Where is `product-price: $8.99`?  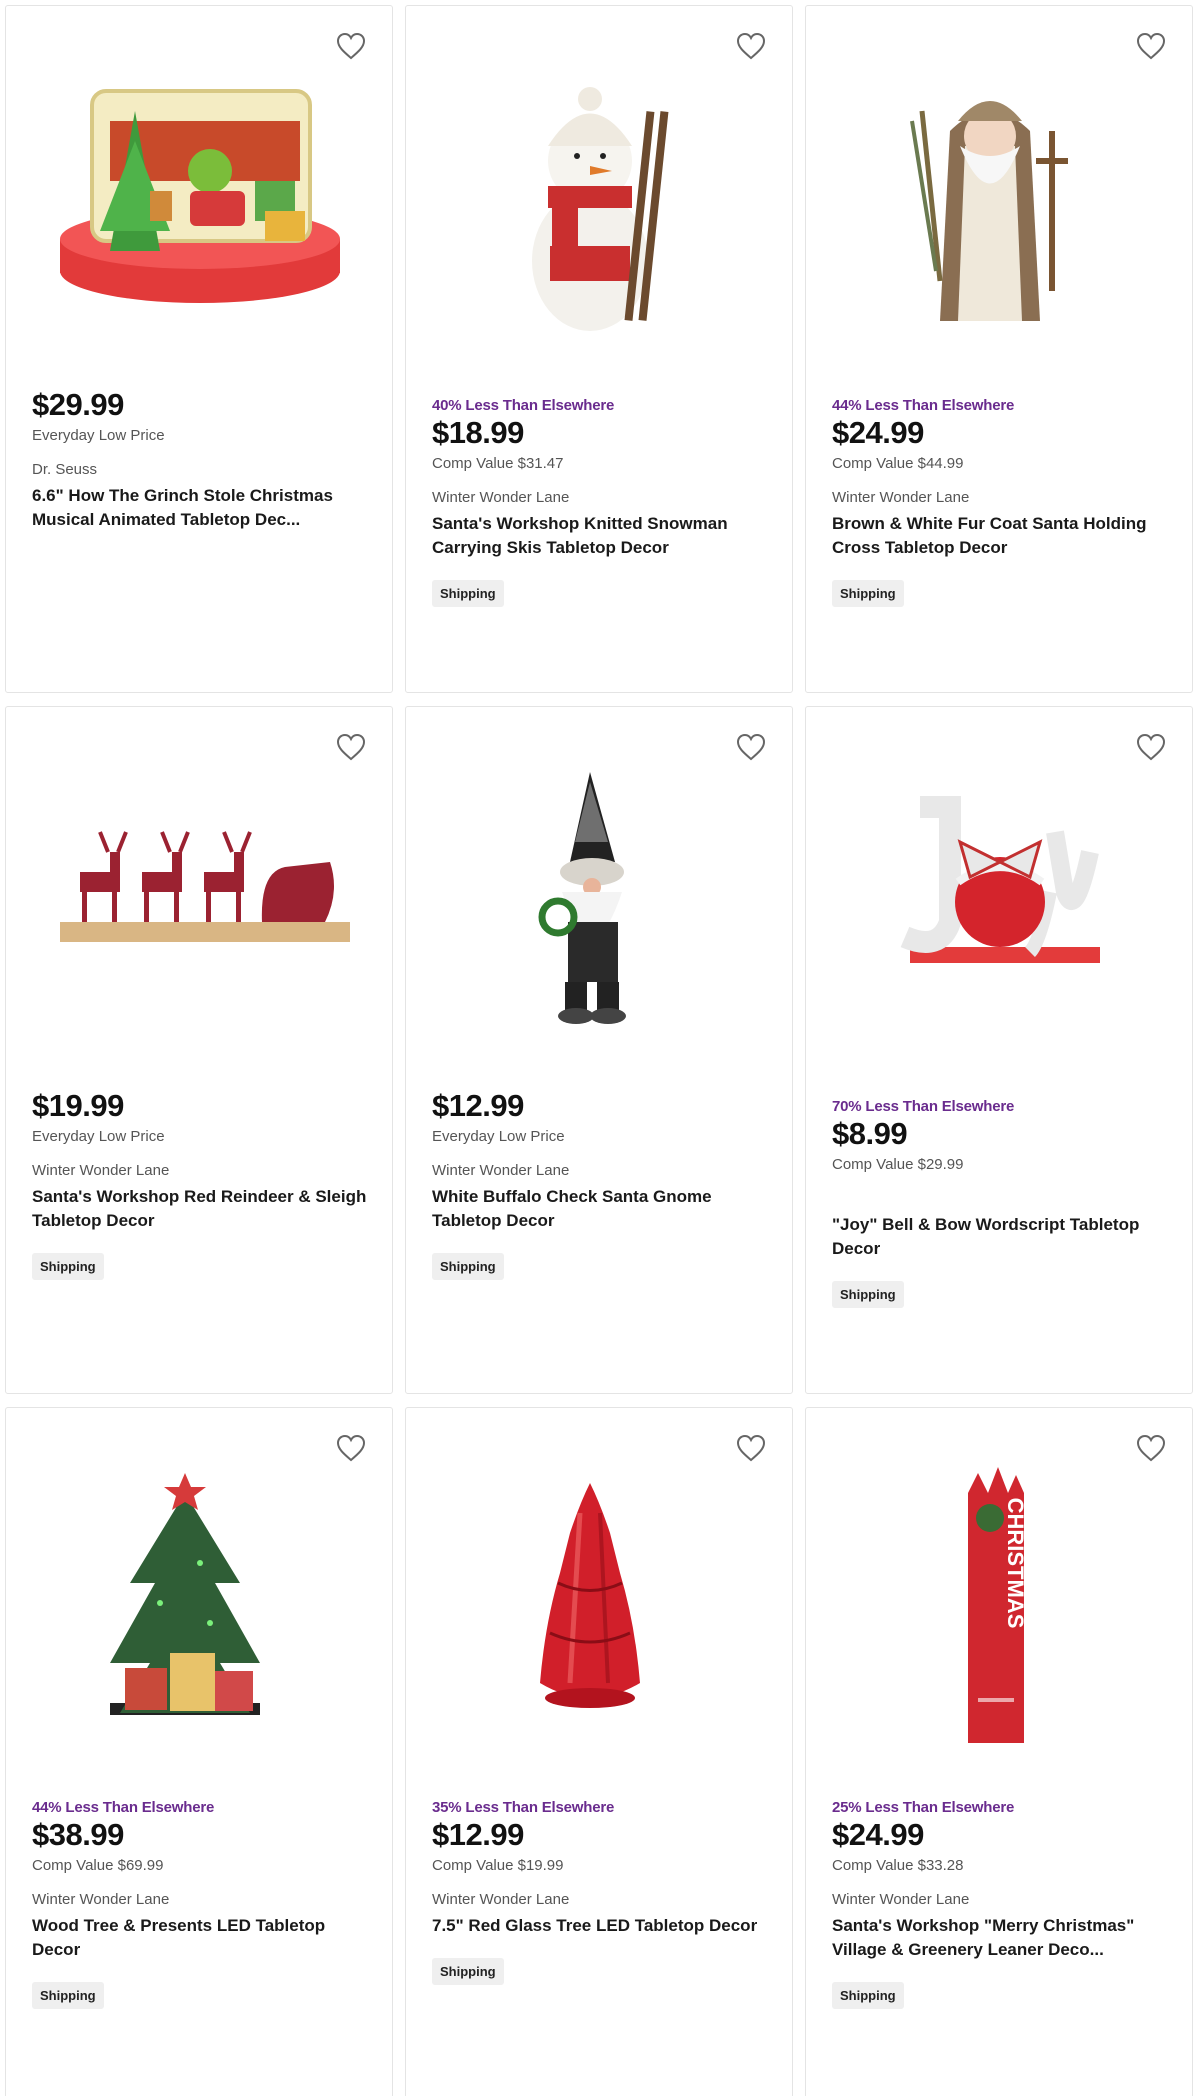
product-price: $8.99 is located at coordinates (870, 1133).